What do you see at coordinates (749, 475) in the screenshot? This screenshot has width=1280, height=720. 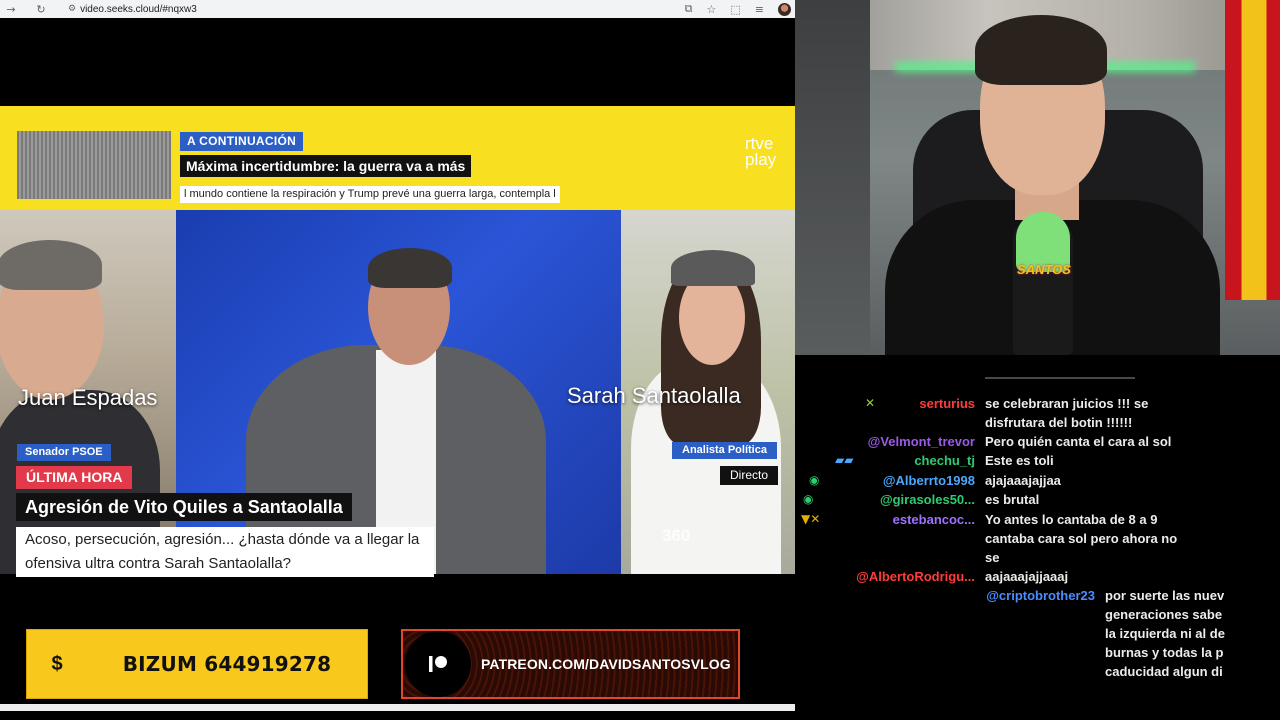 I see `live-badge: Directo` at bounding box center [749, 475].